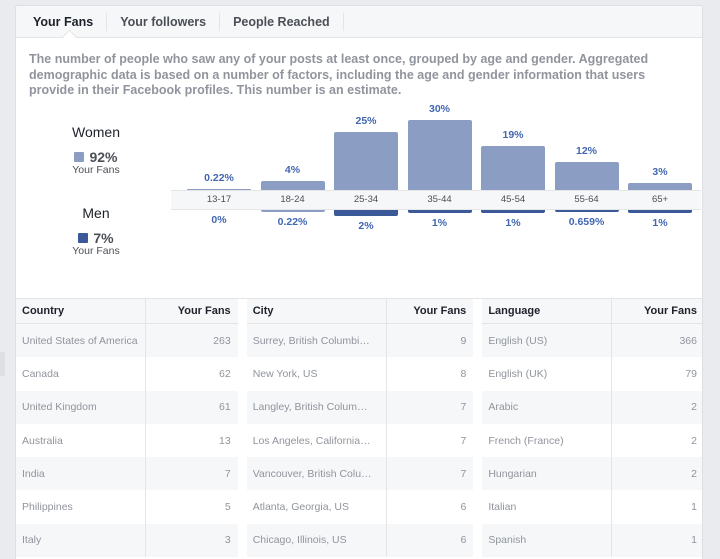 The image size is (720, 559). I want to click on table-header: Country Your Fans, so click(127, 311).